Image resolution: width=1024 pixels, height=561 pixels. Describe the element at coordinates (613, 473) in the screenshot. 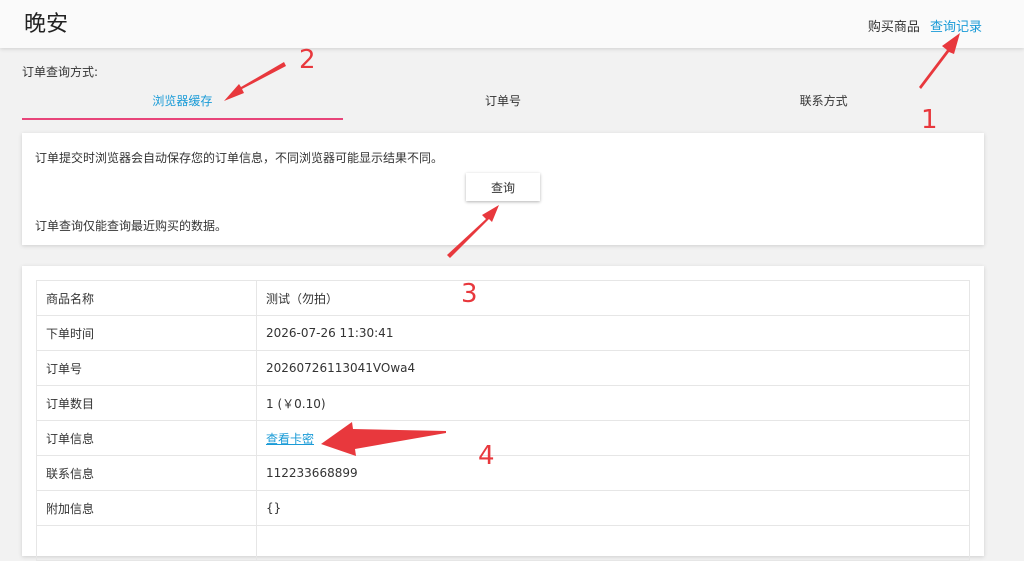

I see `row-value: 112233668899` at that location.